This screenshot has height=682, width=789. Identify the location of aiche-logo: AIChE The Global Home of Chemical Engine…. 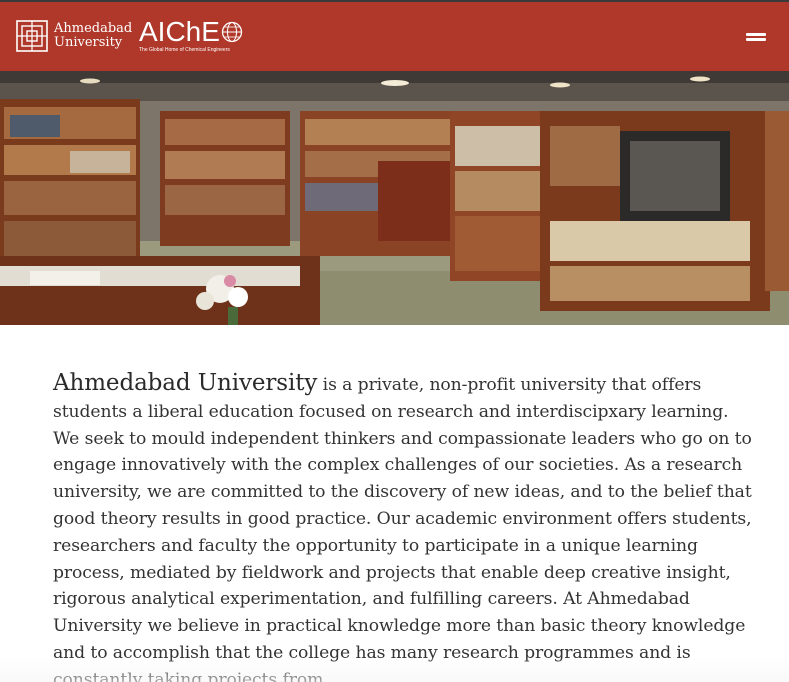
(194, 36).